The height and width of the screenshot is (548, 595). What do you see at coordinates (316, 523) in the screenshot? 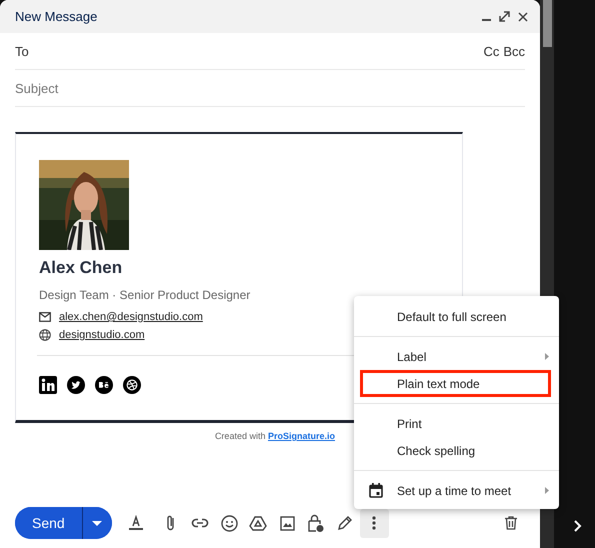
I see `lock-clock-icon` at bounding box center [316, 523].